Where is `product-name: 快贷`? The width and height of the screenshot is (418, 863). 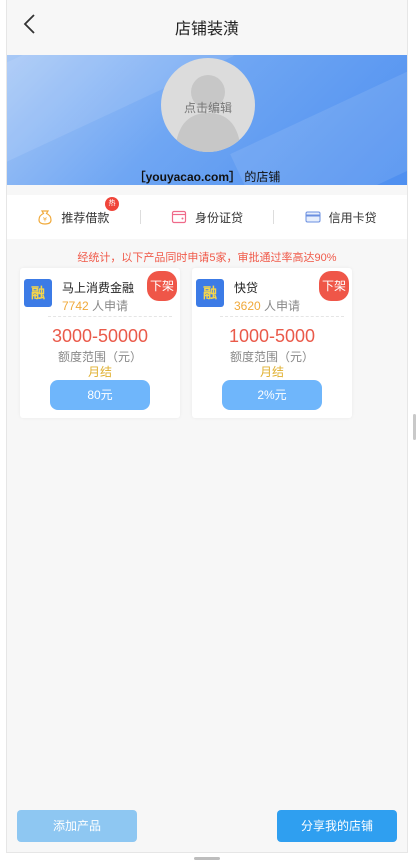 product-name: 快贷 is located at coordinates (246, 288).